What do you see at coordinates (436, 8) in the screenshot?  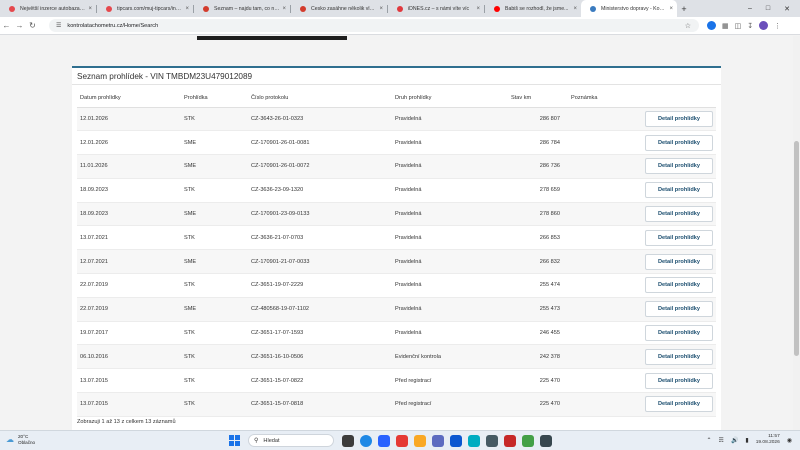 I see `browser-tab: iDNES.cz – s námi víte víc ×` at bounding box center [436, 8].